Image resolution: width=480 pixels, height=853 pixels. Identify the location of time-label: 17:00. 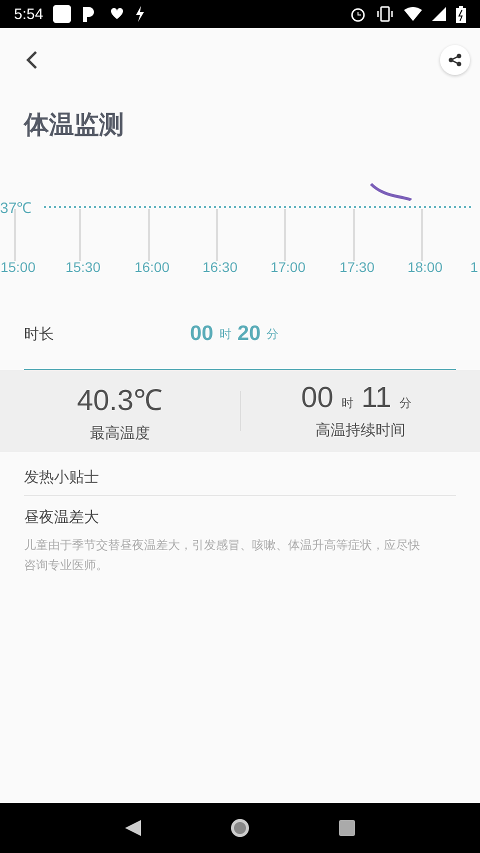
(288, 267).